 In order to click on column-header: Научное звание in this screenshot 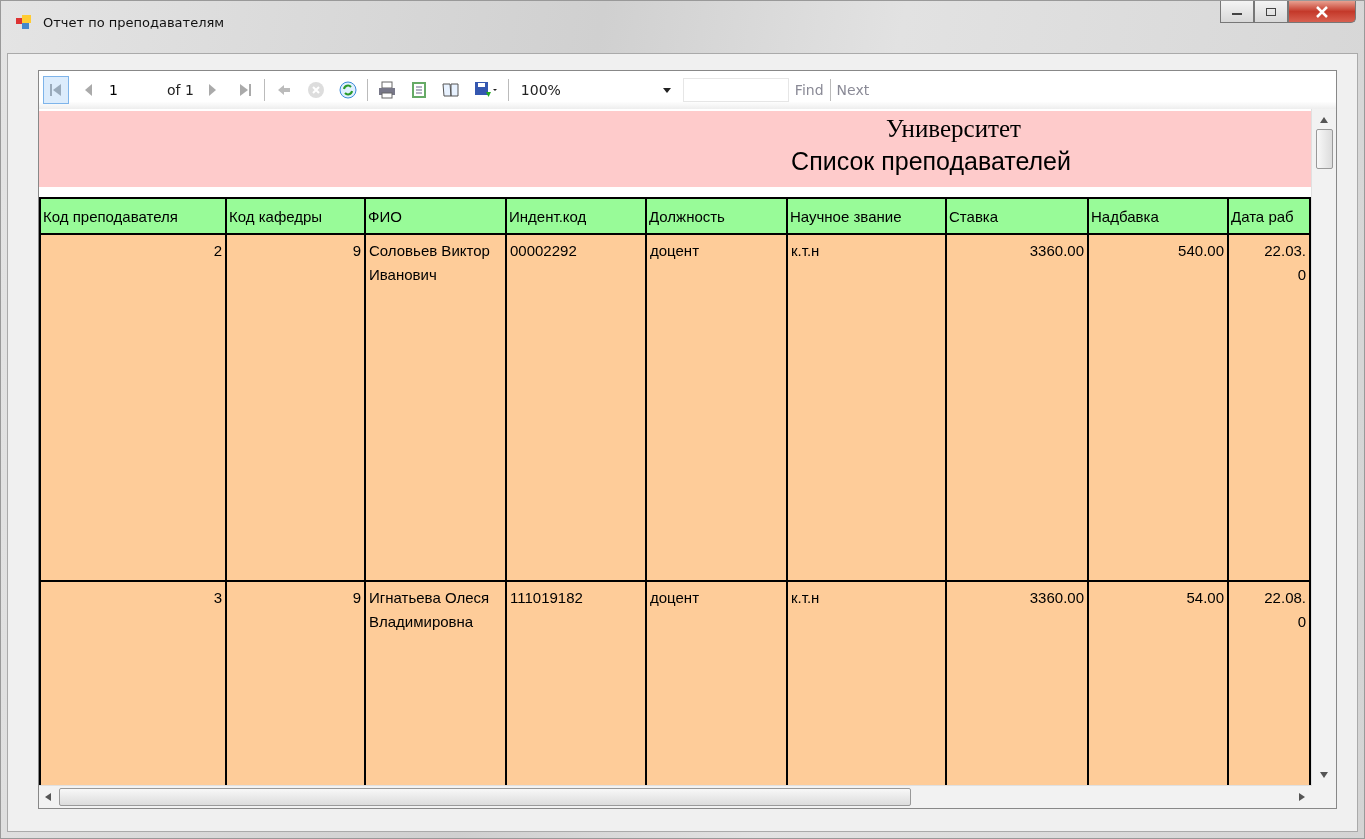, I will do `click(867, 217)`.